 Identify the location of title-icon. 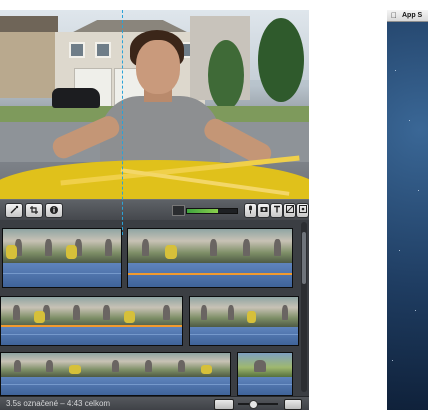
(276, 210).